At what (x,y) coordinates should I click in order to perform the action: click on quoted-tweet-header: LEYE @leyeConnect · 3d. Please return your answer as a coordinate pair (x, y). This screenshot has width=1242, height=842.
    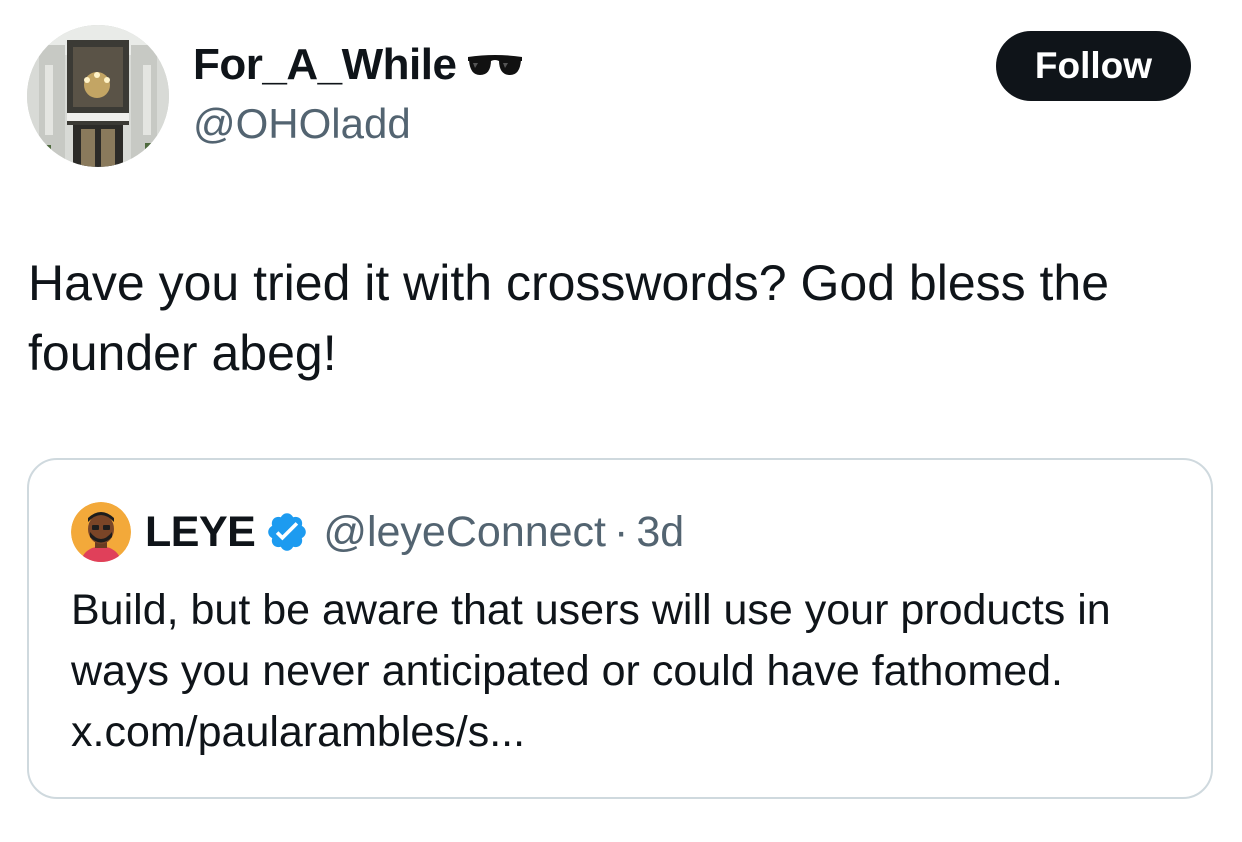
    Looking at the image, I should click on (377, 532).